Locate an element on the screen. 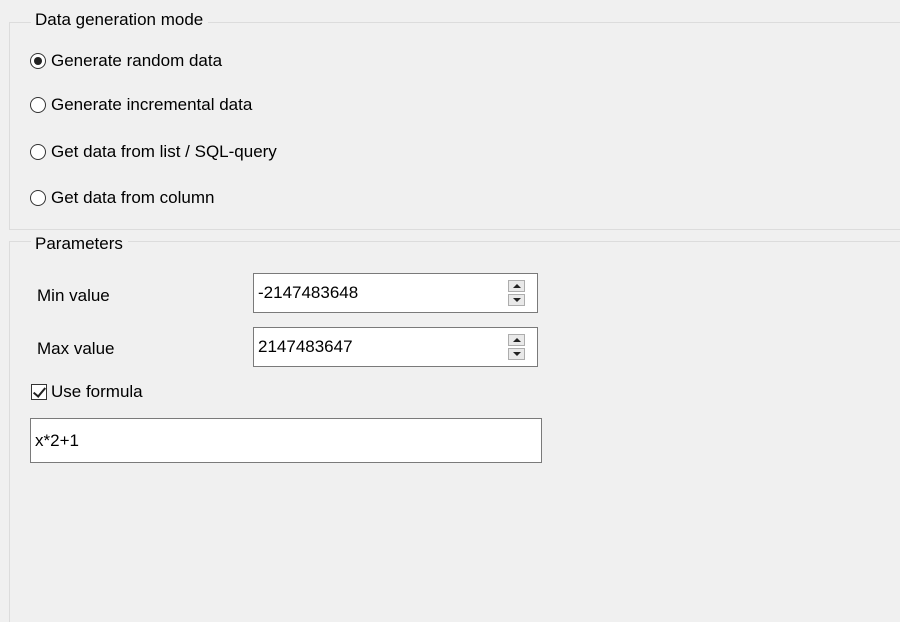  min-value-label: Min value is located at coordinates (73, 295).